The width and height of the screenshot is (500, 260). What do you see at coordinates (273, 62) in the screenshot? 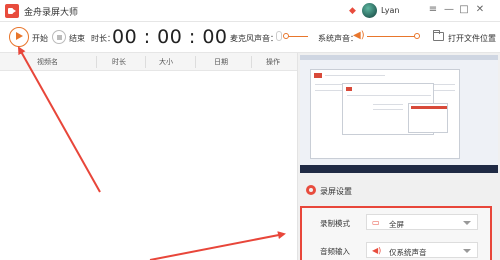
I see `column-header-actions: 操作` at bounding box center [273, 62].